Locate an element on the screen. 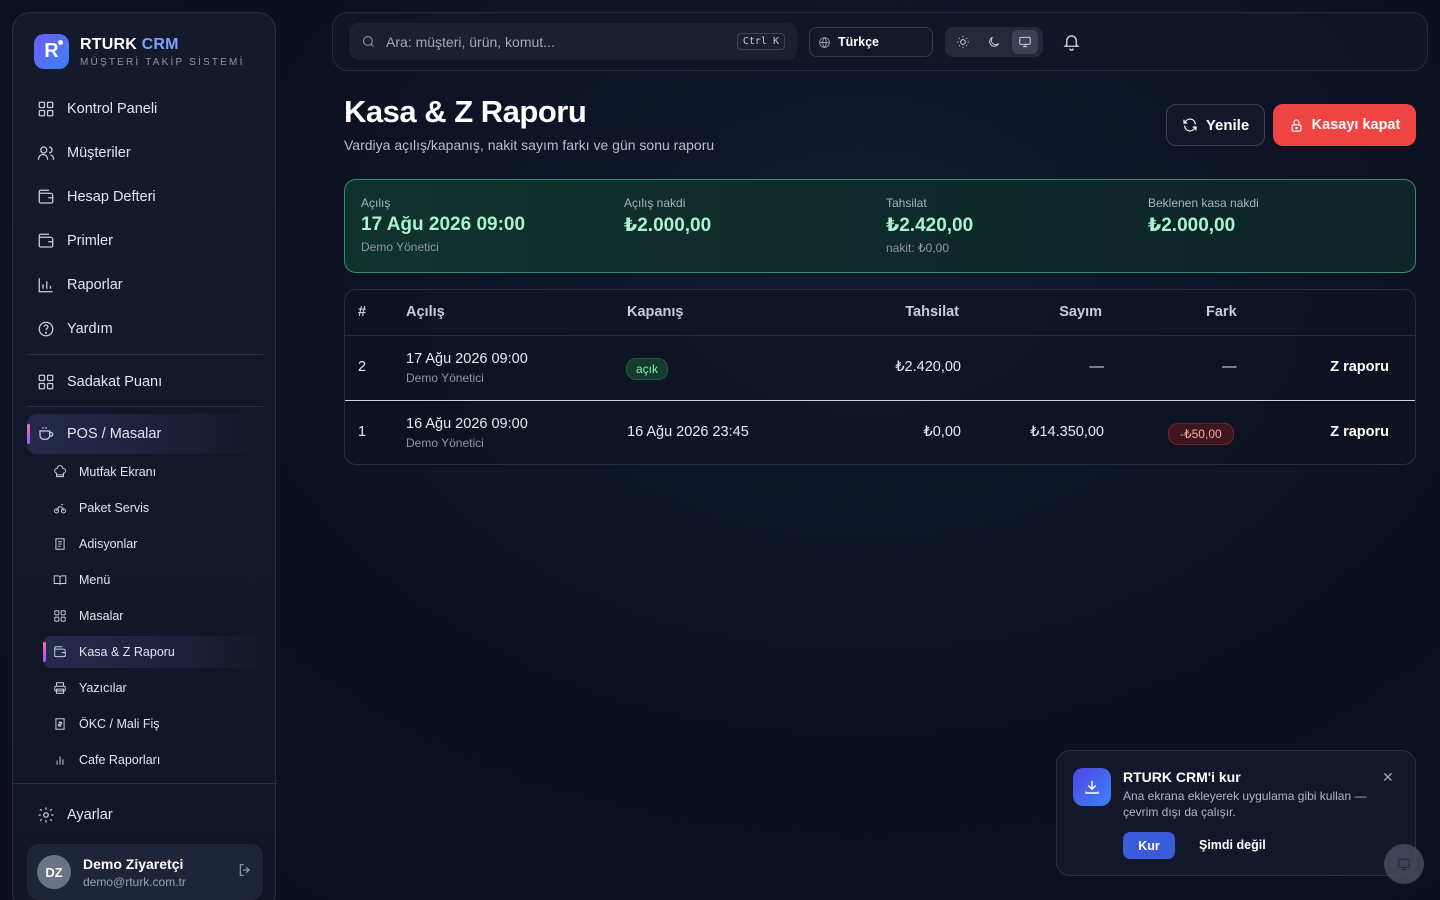 This screenshot has height=900, width=1440. close-icon: ✕ is located at coordinates (1388, 777).